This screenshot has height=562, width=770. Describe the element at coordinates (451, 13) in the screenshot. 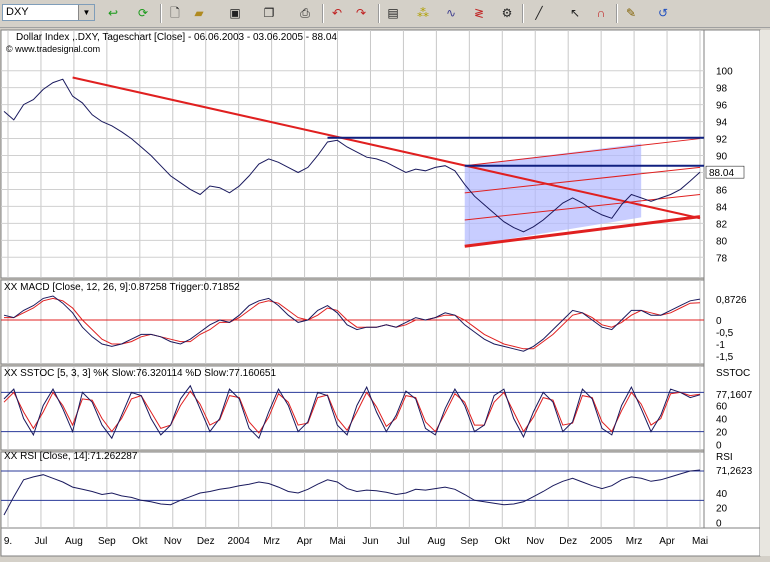

I see `indicator-icon: ∿` at that location.